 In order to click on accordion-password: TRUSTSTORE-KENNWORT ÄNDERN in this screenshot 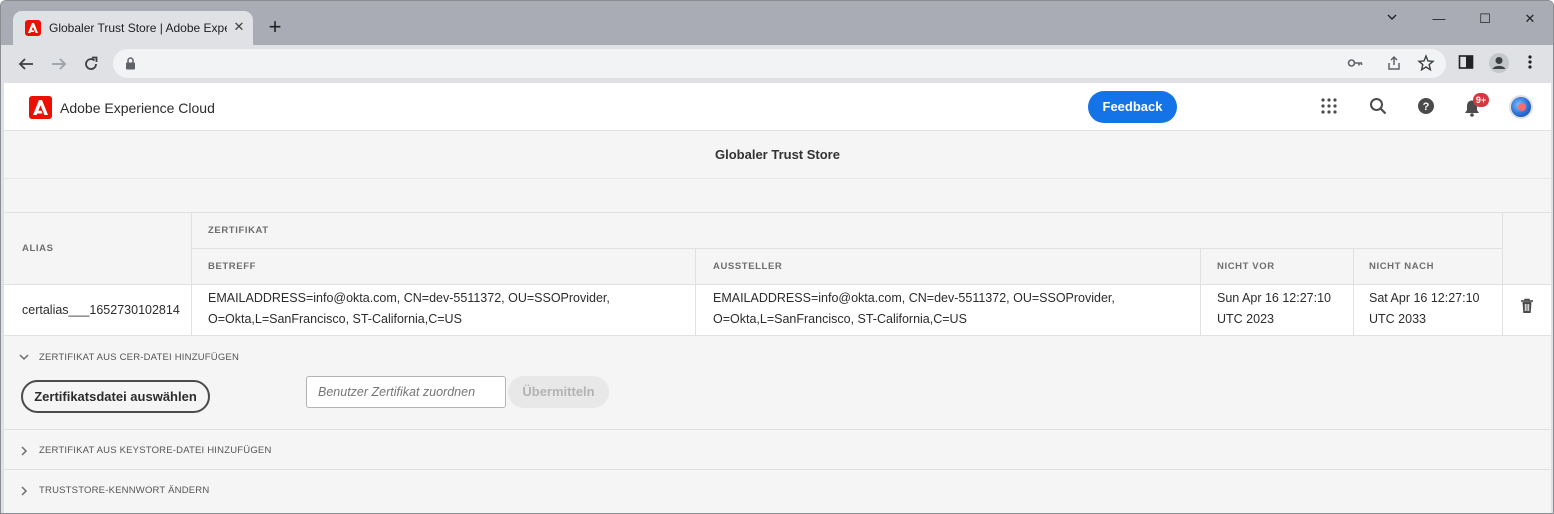, I will do `click(777, 491)`.